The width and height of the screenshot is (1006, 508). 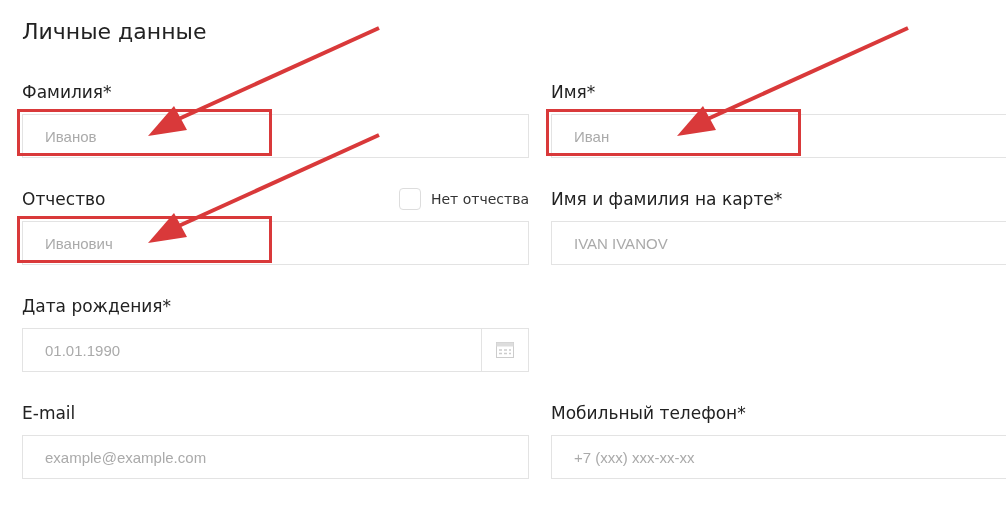 I want to click on checkbox, so click(x=409, y=199).